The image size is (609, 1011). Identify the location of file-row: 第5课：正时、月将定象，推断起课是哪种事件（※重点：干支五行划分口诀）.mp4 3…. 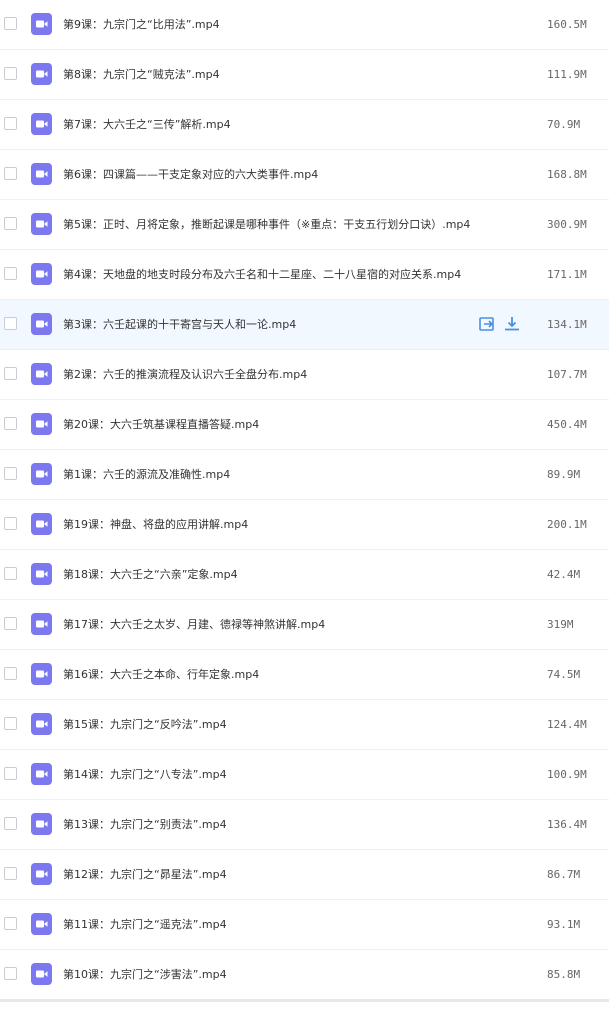
(304, 225).